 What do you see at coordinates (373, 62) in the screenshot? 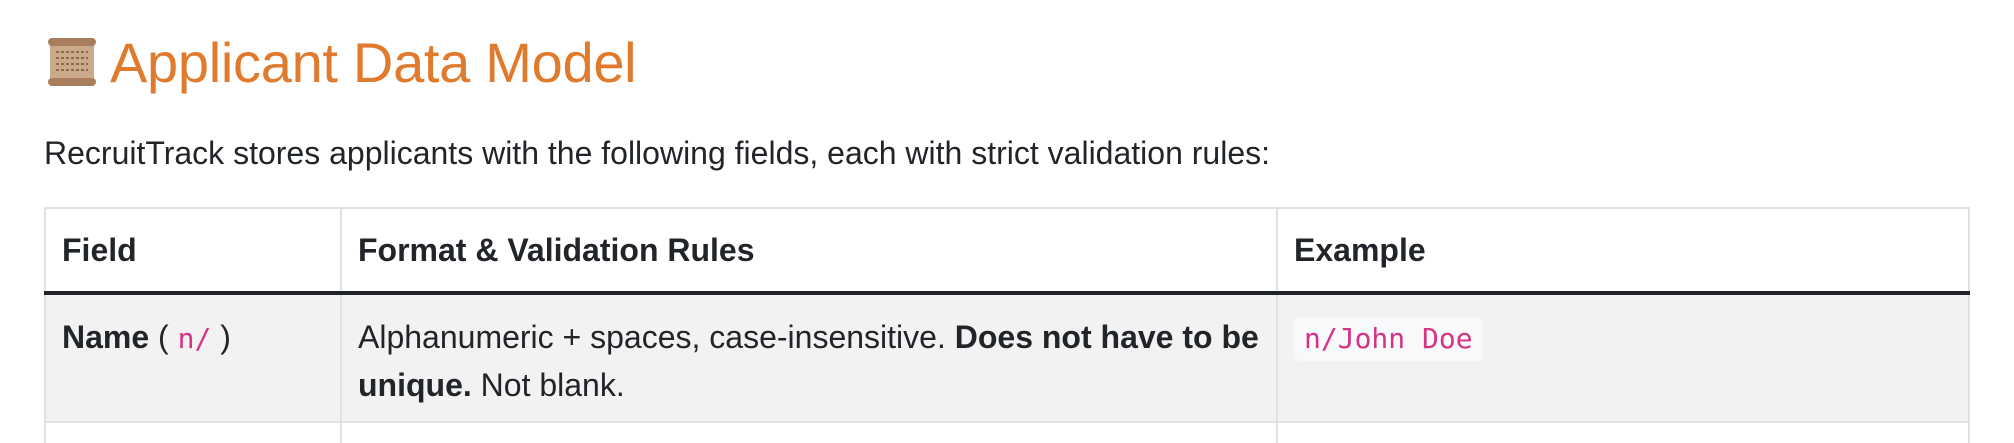
I see `page-title: Applicant Data Model` at bounding box center [373, 62].